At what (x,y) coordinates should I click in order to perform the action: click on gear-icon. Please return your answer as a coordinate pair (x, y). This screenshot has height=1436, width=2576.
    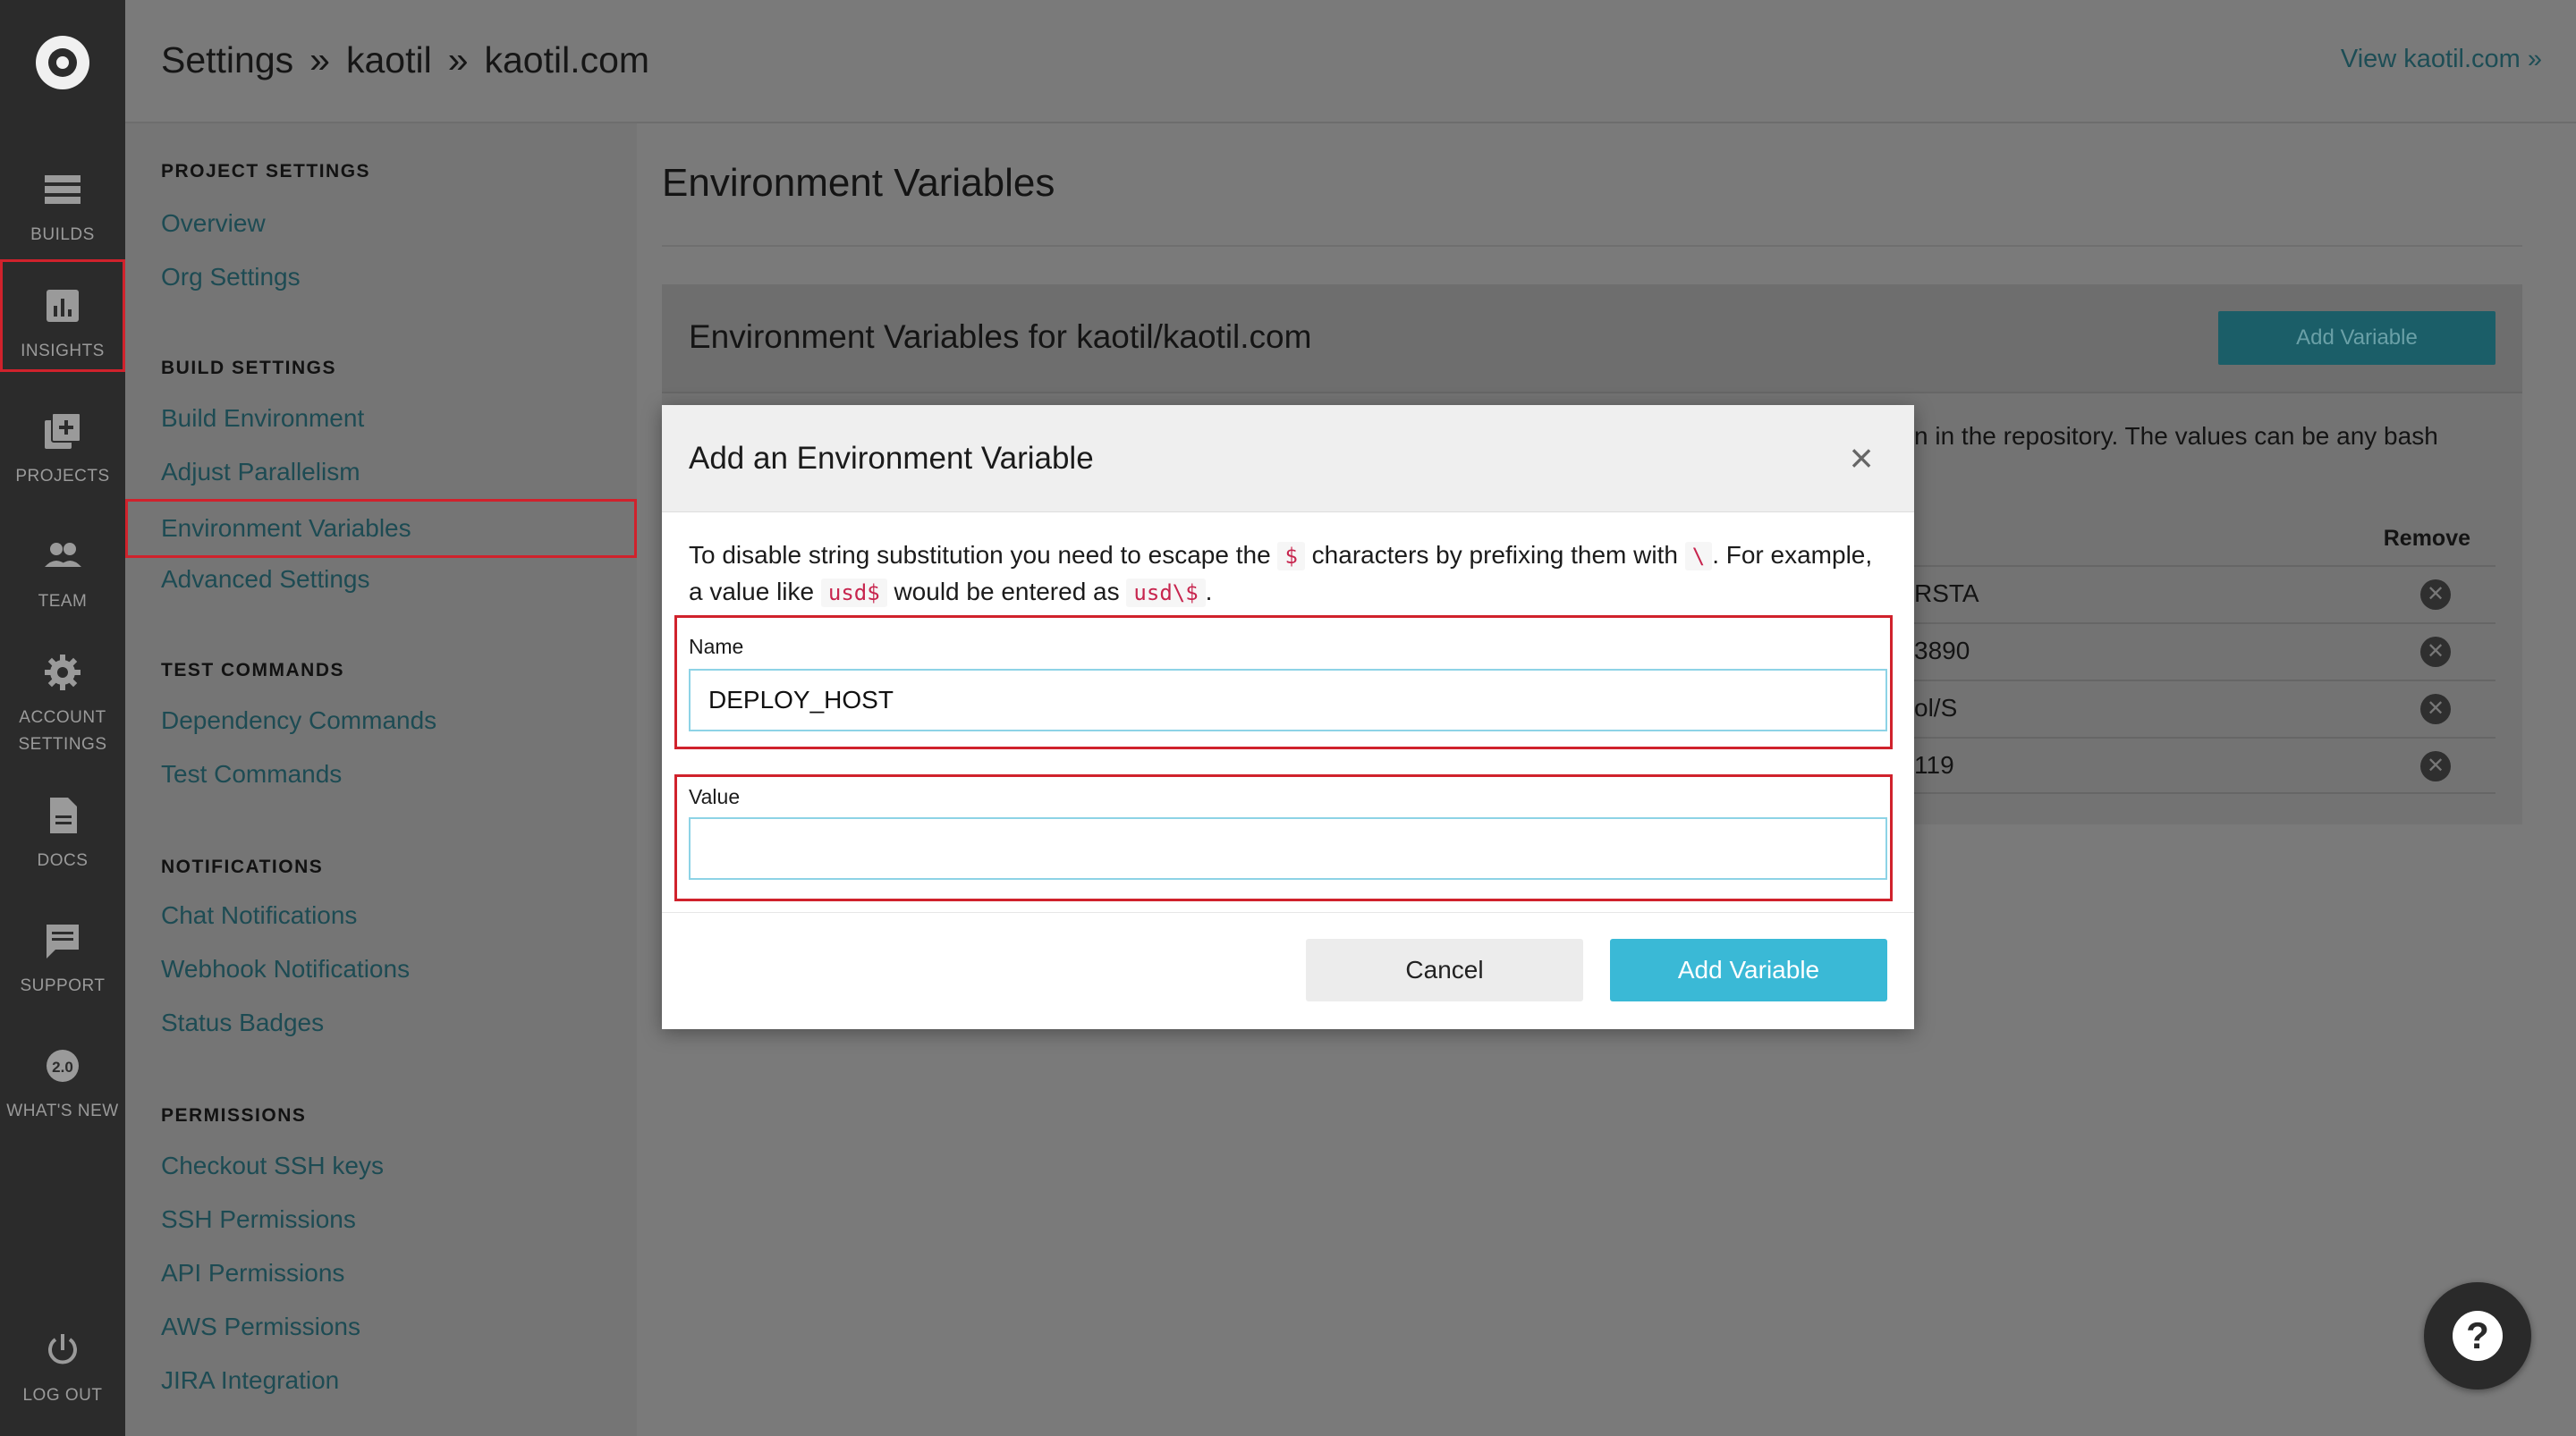
    Looking at the image, I should click on (62, 672).